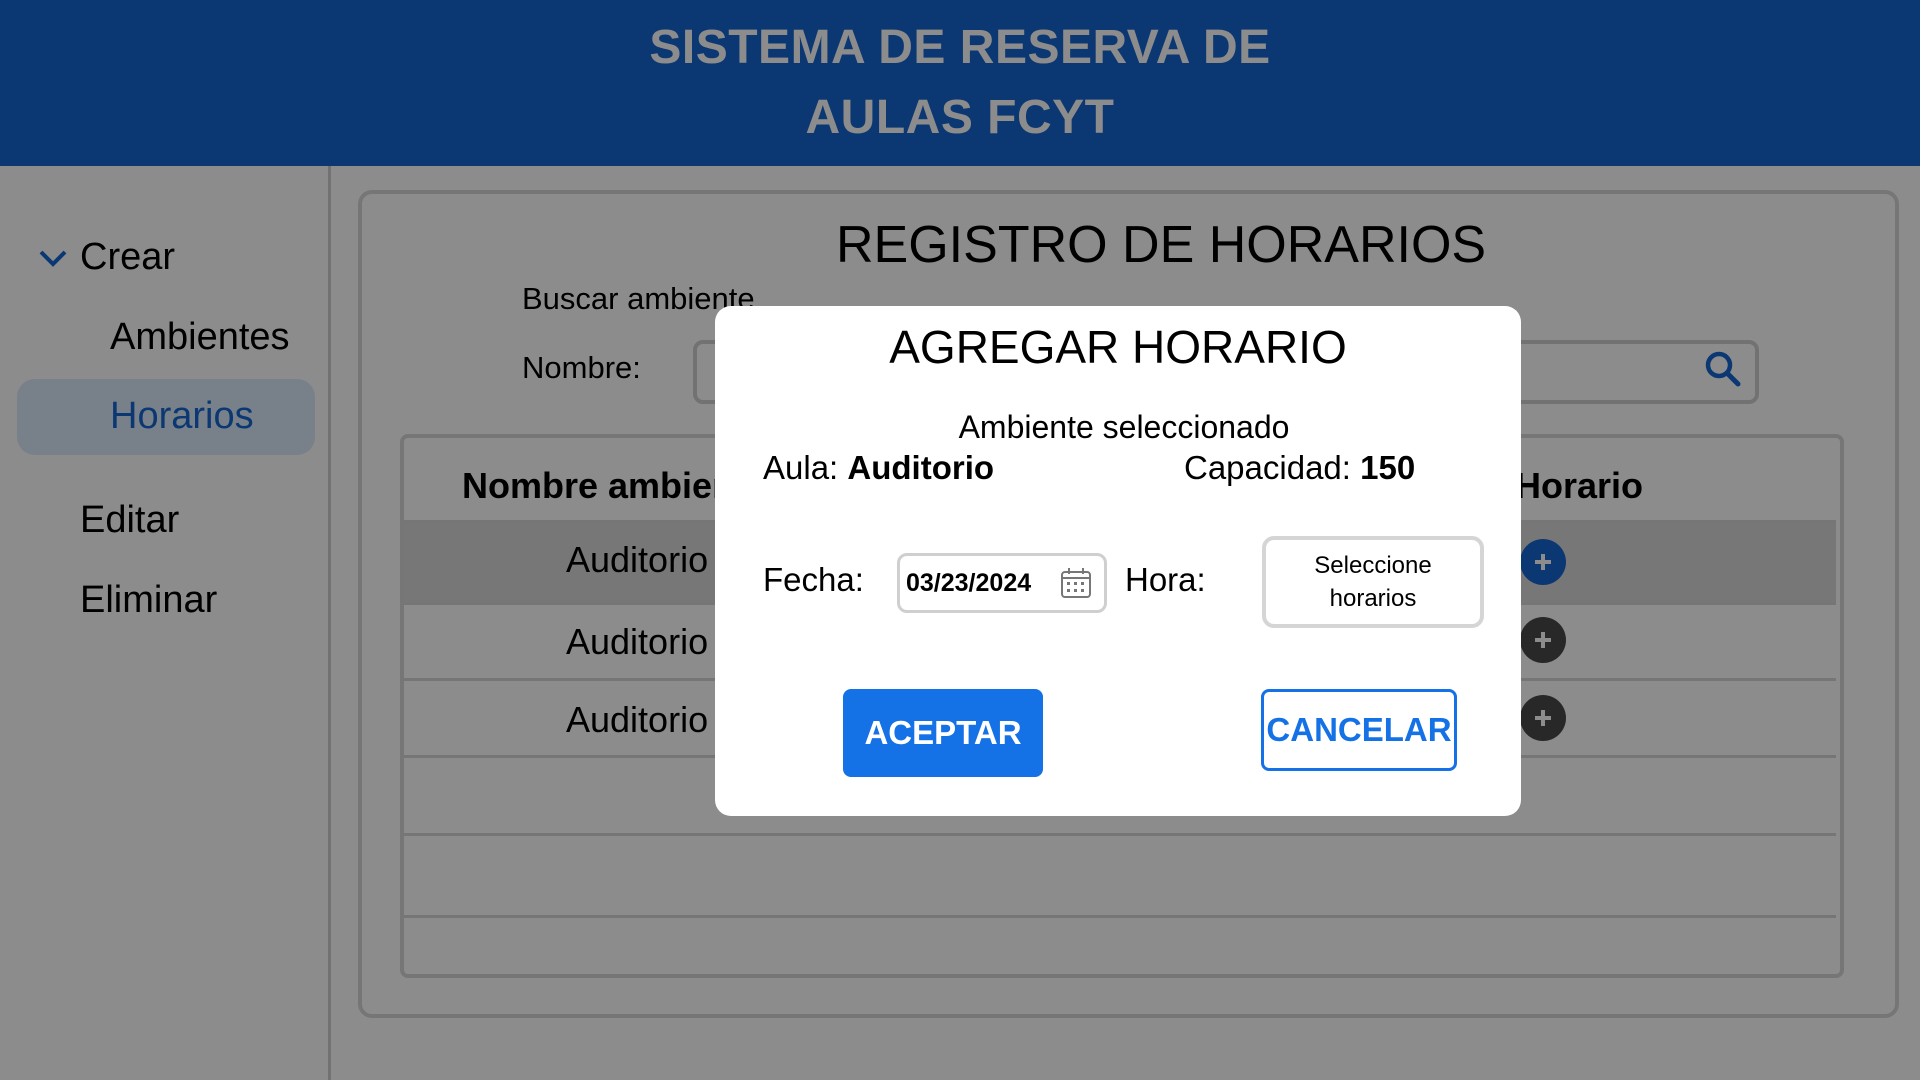  What do you see at coordinates (801, 467) in the screenshot?
I see `aula-label: Aula:` at bounding box center [801, 467].